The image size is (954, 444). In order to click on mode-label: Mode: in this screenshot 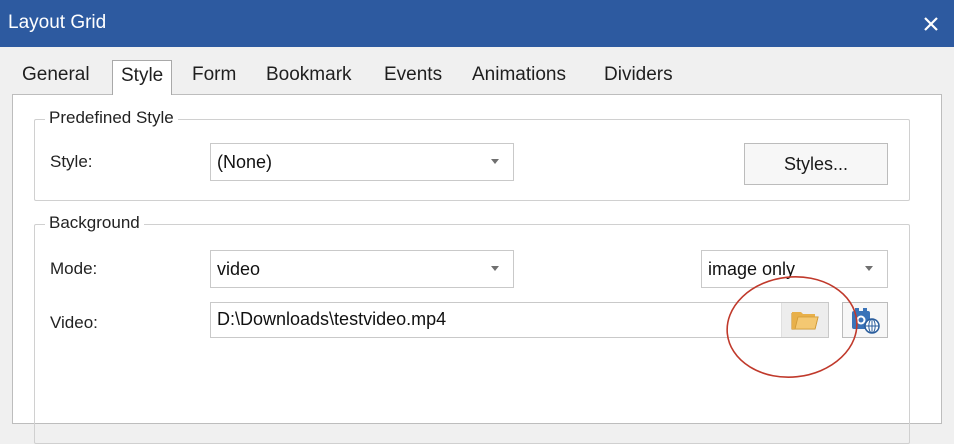, I will do `click(74, 268)`.